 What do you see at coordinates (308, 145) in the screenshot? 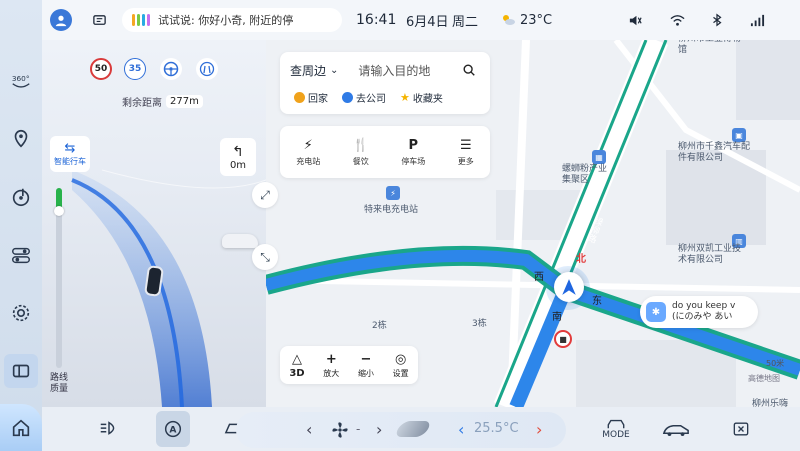
I see `lightning-icon: ⚡` at bounding box center [308, 145].